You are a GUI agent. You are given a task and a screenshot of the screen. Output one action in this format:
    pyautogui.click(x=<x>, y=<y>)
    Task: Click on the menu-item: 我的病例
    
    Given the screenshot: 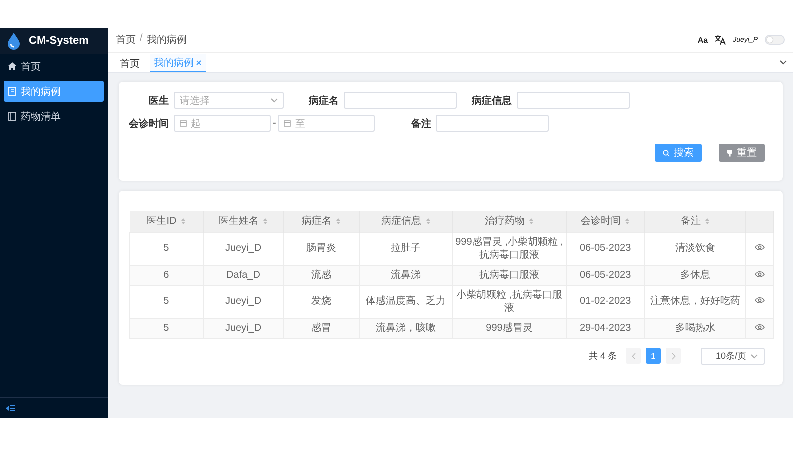 What is the action you would take?
    pyautogui.click(x=54, y=91)
    